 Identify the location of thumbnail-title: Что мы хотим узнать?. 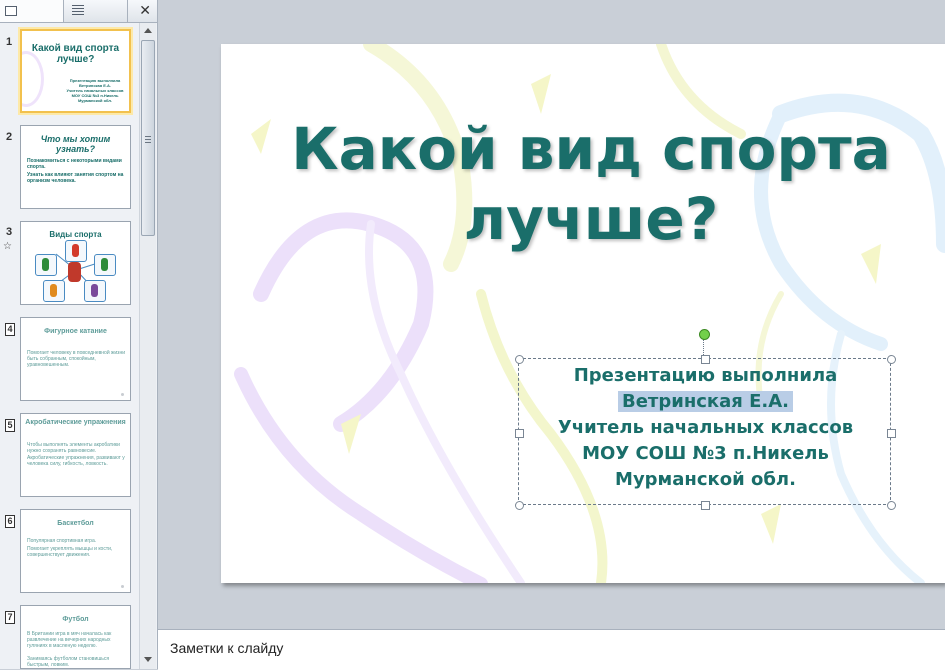
(75, 144).